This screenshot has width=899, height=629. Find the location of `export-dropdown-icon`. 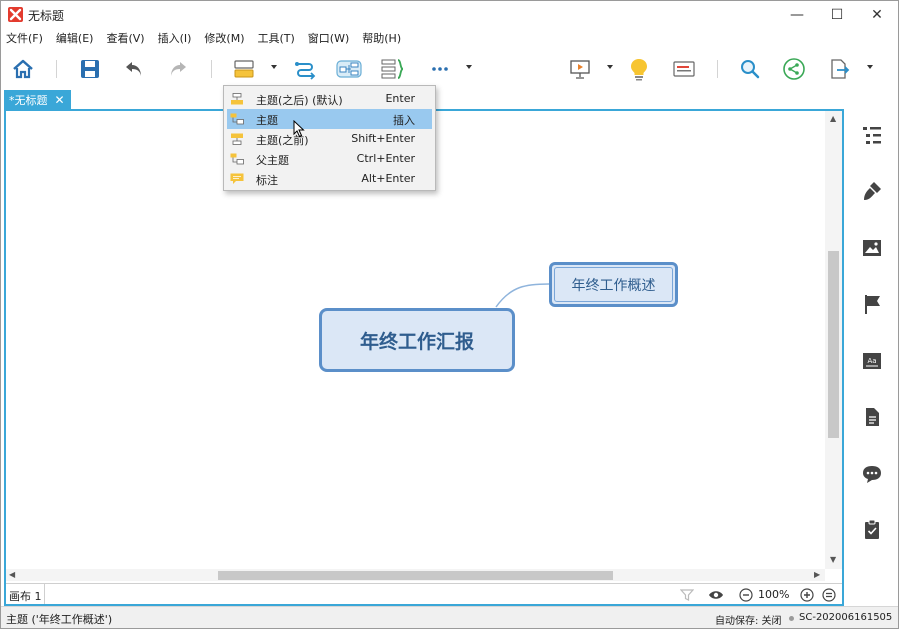

export-dropdown-icon is located at coordinates (870, 67).